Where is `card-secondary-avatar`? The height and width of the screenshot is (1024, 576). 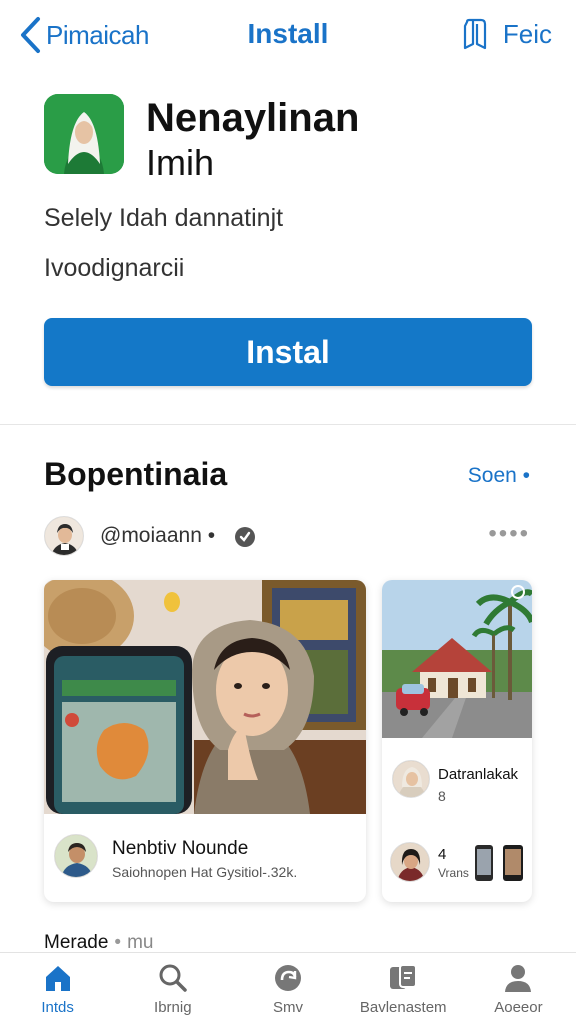
card-secondary-avatar is located at coordinates (410, 862).